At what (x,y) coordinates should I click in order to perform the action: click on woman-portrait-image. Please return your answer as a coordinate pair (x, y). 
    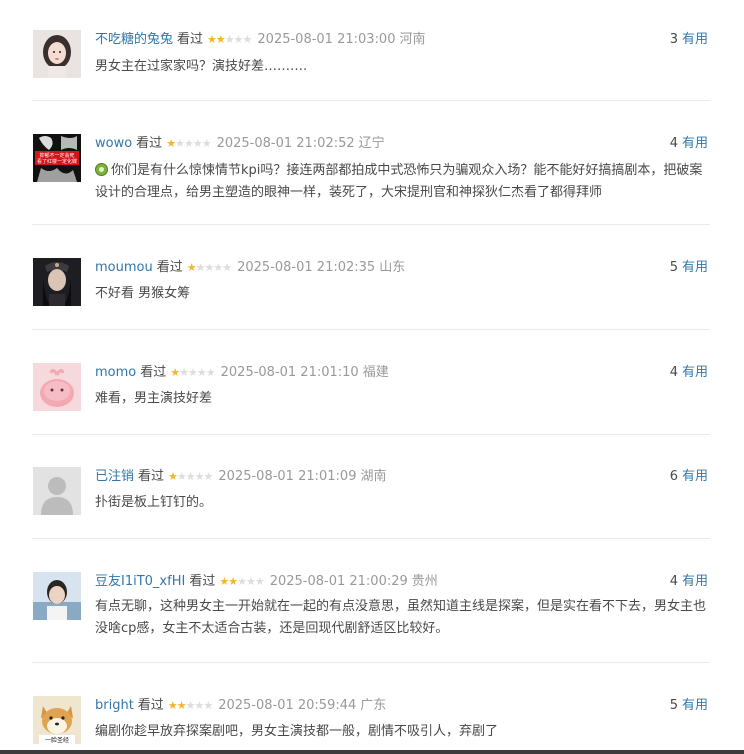
    Looking at the image, I should click on (57, 54).